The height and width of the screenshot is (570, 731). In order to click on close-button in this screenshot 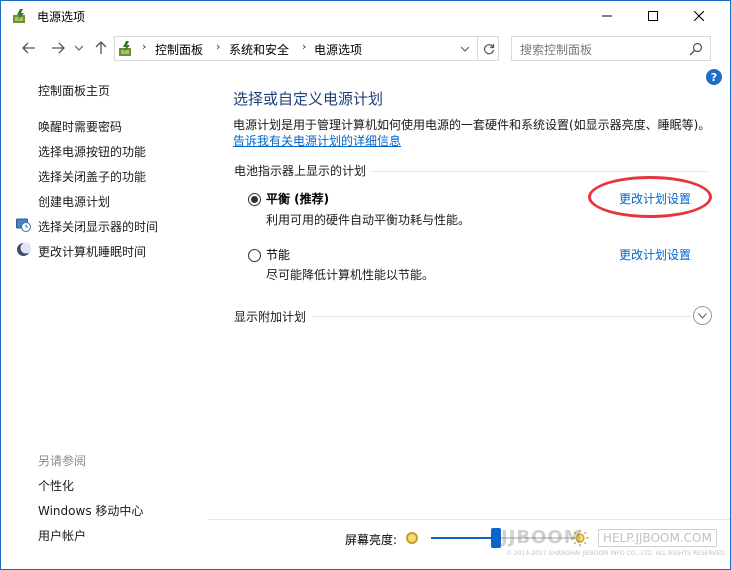, I will do `click(699, 16)`.